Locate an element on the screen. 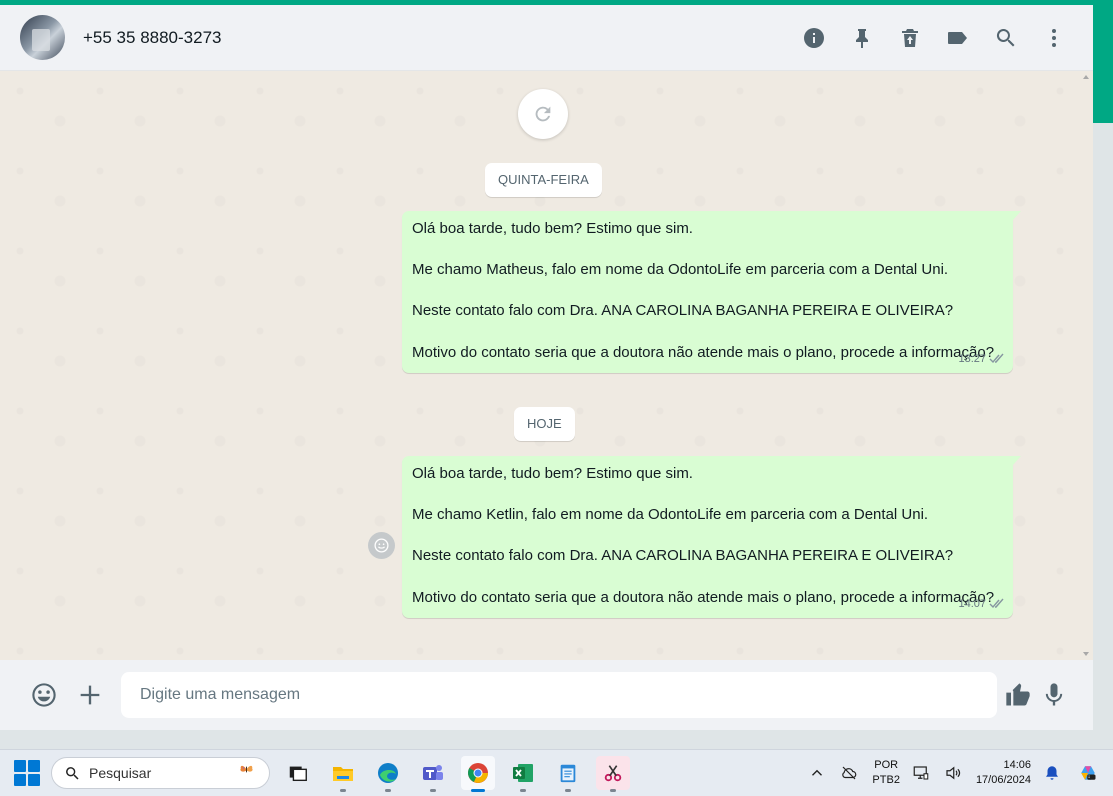  thumbs-up-icon is located at coordinates (1018, 695).